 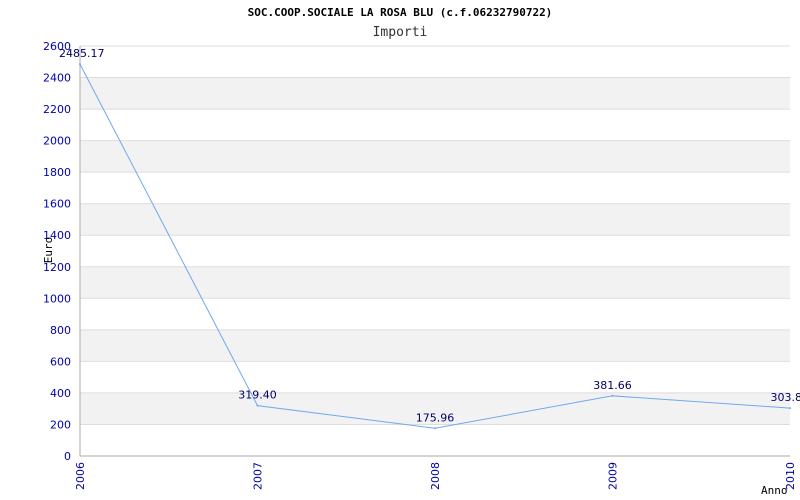 What do you see at coordinates (57, 298) in the screenshot?
I see `y-tick-label: 1000` at bounding box center [57, 298].